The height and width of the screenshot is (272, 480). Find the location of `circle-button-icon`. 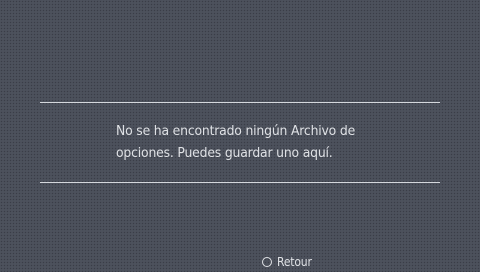

circle-button-icon is located at coordinates (267, 262).